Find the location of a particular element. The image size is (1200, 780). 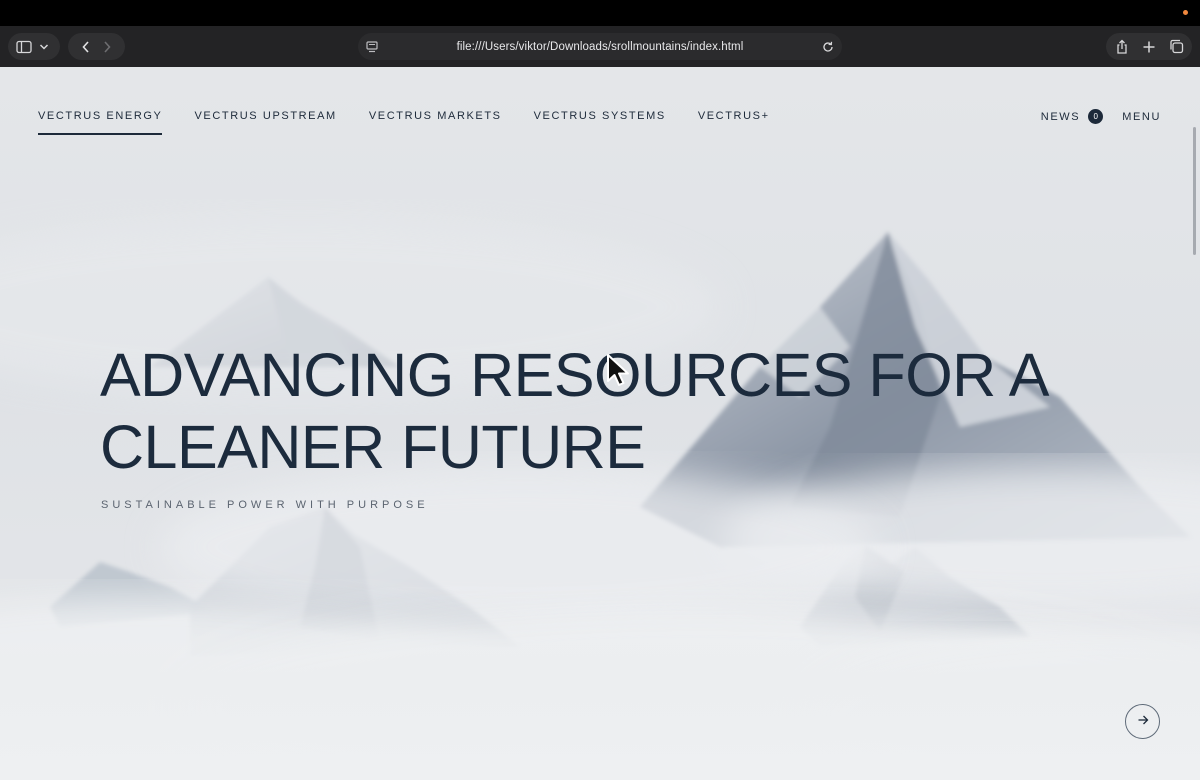

tabs-icon is located at coordinates (1176, 47).